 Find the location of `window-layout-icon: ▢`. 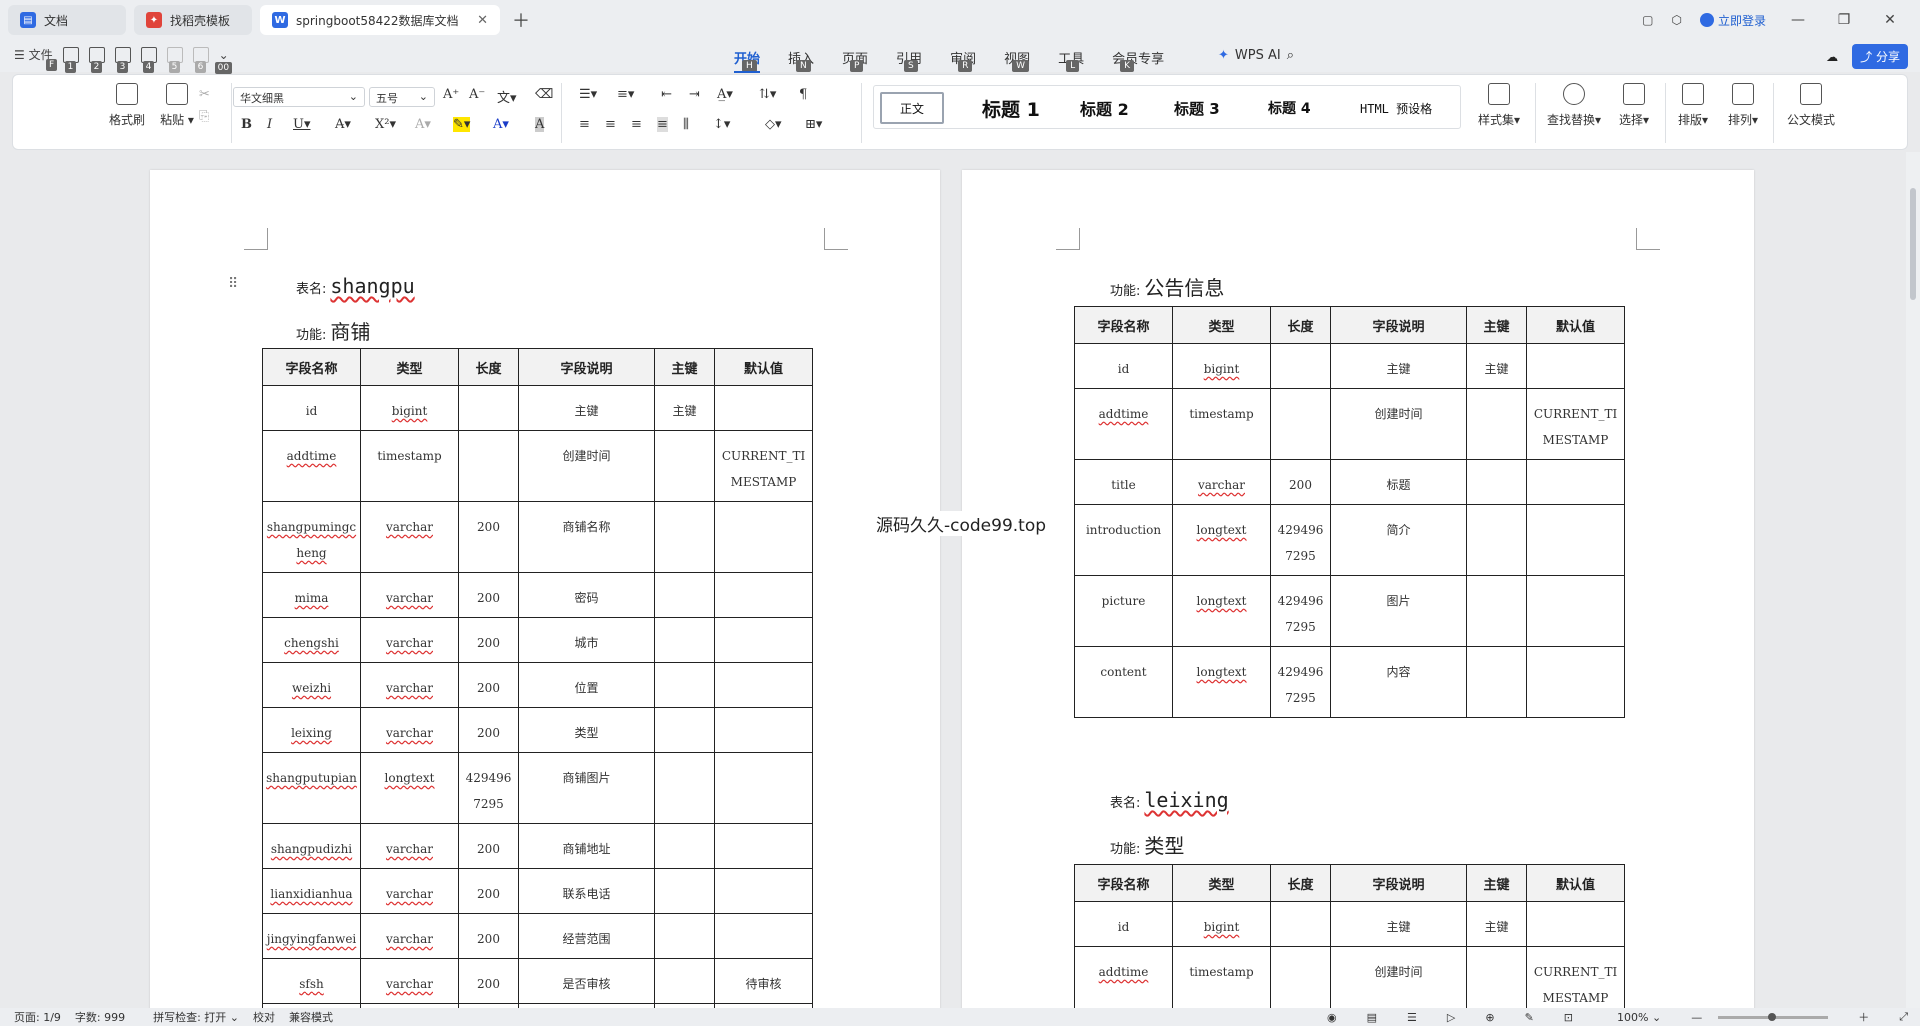

window-layout-icon: ▢ is located at coordinates (1647, 20).